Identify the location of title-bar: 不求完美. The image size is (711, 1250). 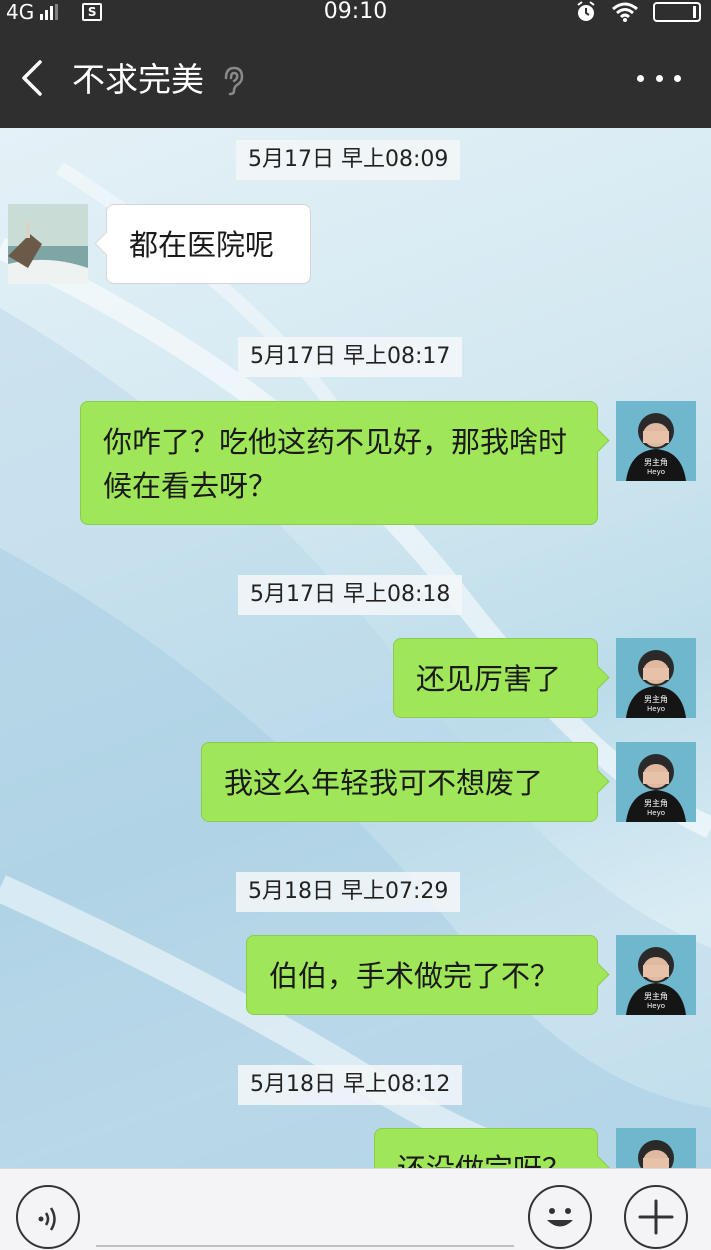
(355, 78).